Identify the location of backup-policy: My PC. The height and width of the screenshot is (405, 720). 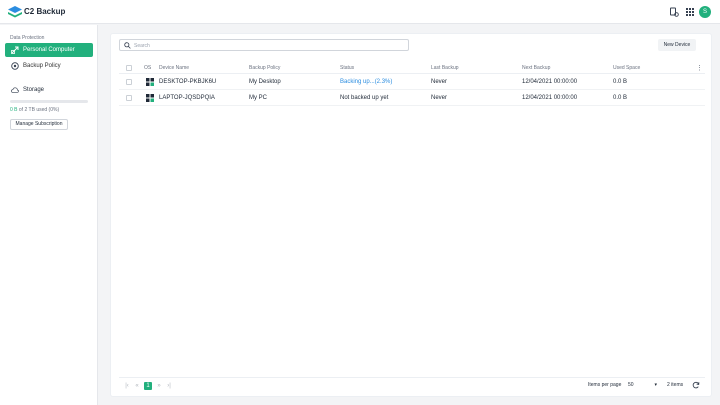
(258, 98).